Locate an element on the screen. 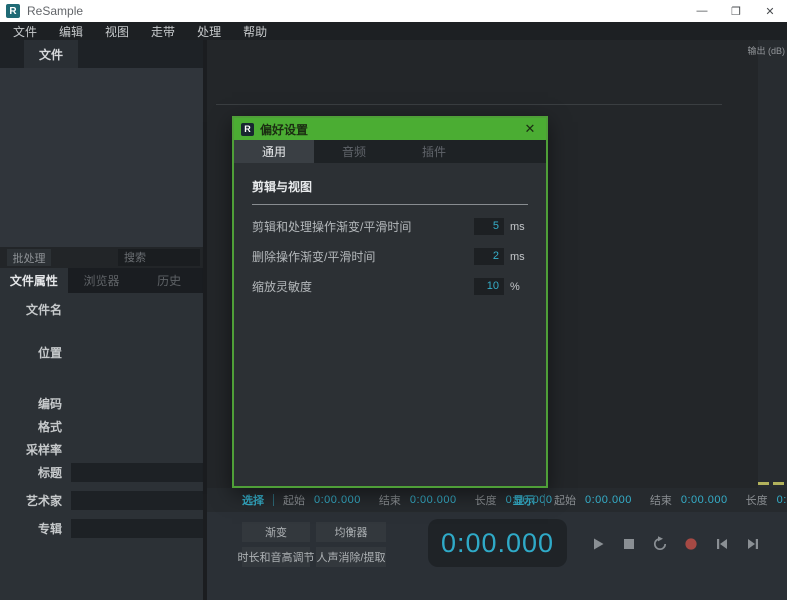 This screenshot has height=600, width=787. edit-fade-time-label: 剪辑和处理操作渐变/平滑时间 is located at coordinates (332, 227).